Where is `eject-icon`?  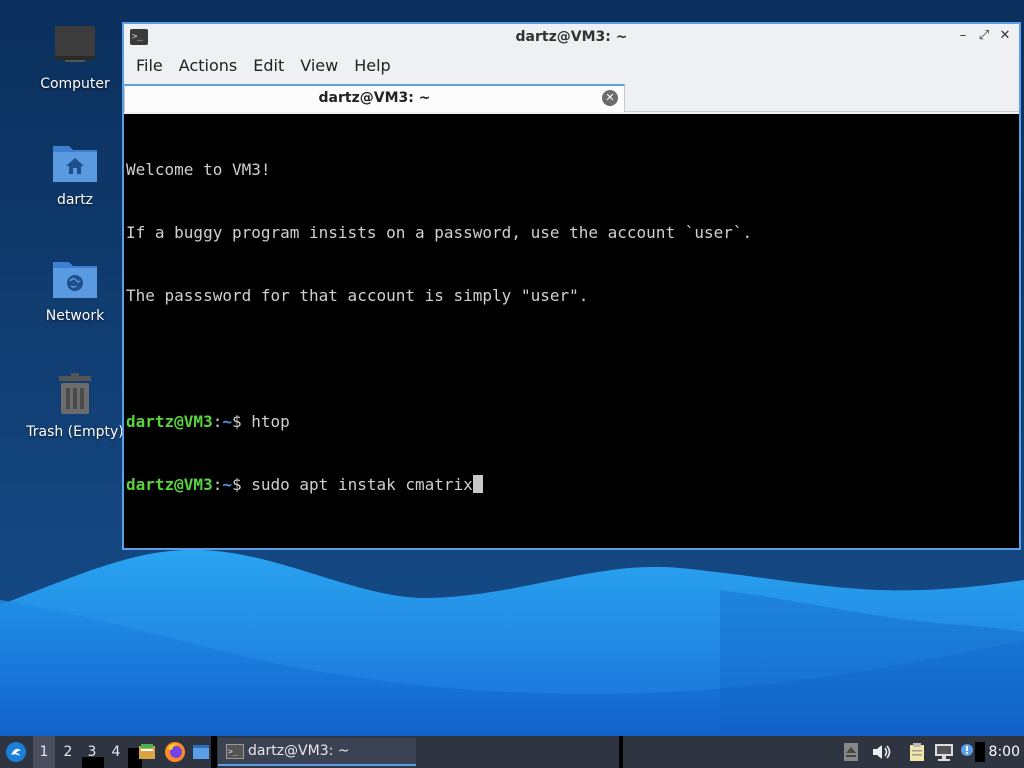 eject-icon is located at coordinates (851, 752).